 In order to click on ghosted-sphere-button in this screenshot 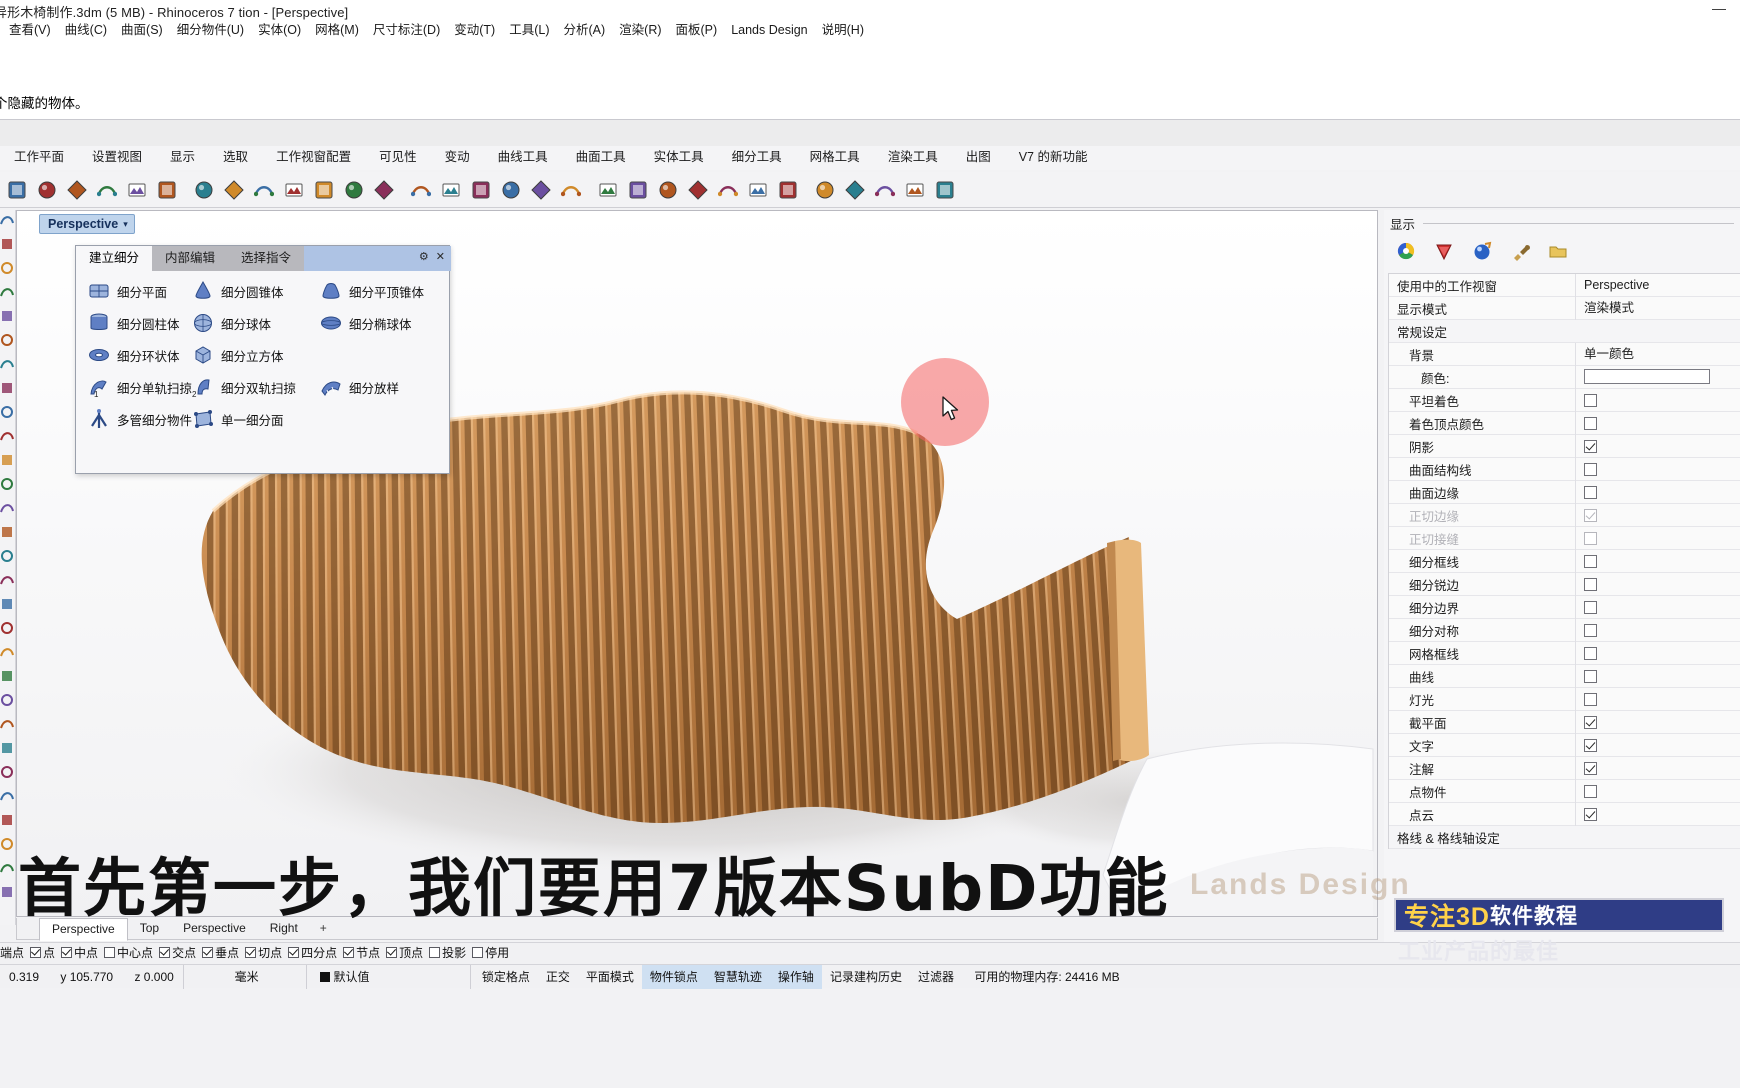, I will do `click(758, 190)`.